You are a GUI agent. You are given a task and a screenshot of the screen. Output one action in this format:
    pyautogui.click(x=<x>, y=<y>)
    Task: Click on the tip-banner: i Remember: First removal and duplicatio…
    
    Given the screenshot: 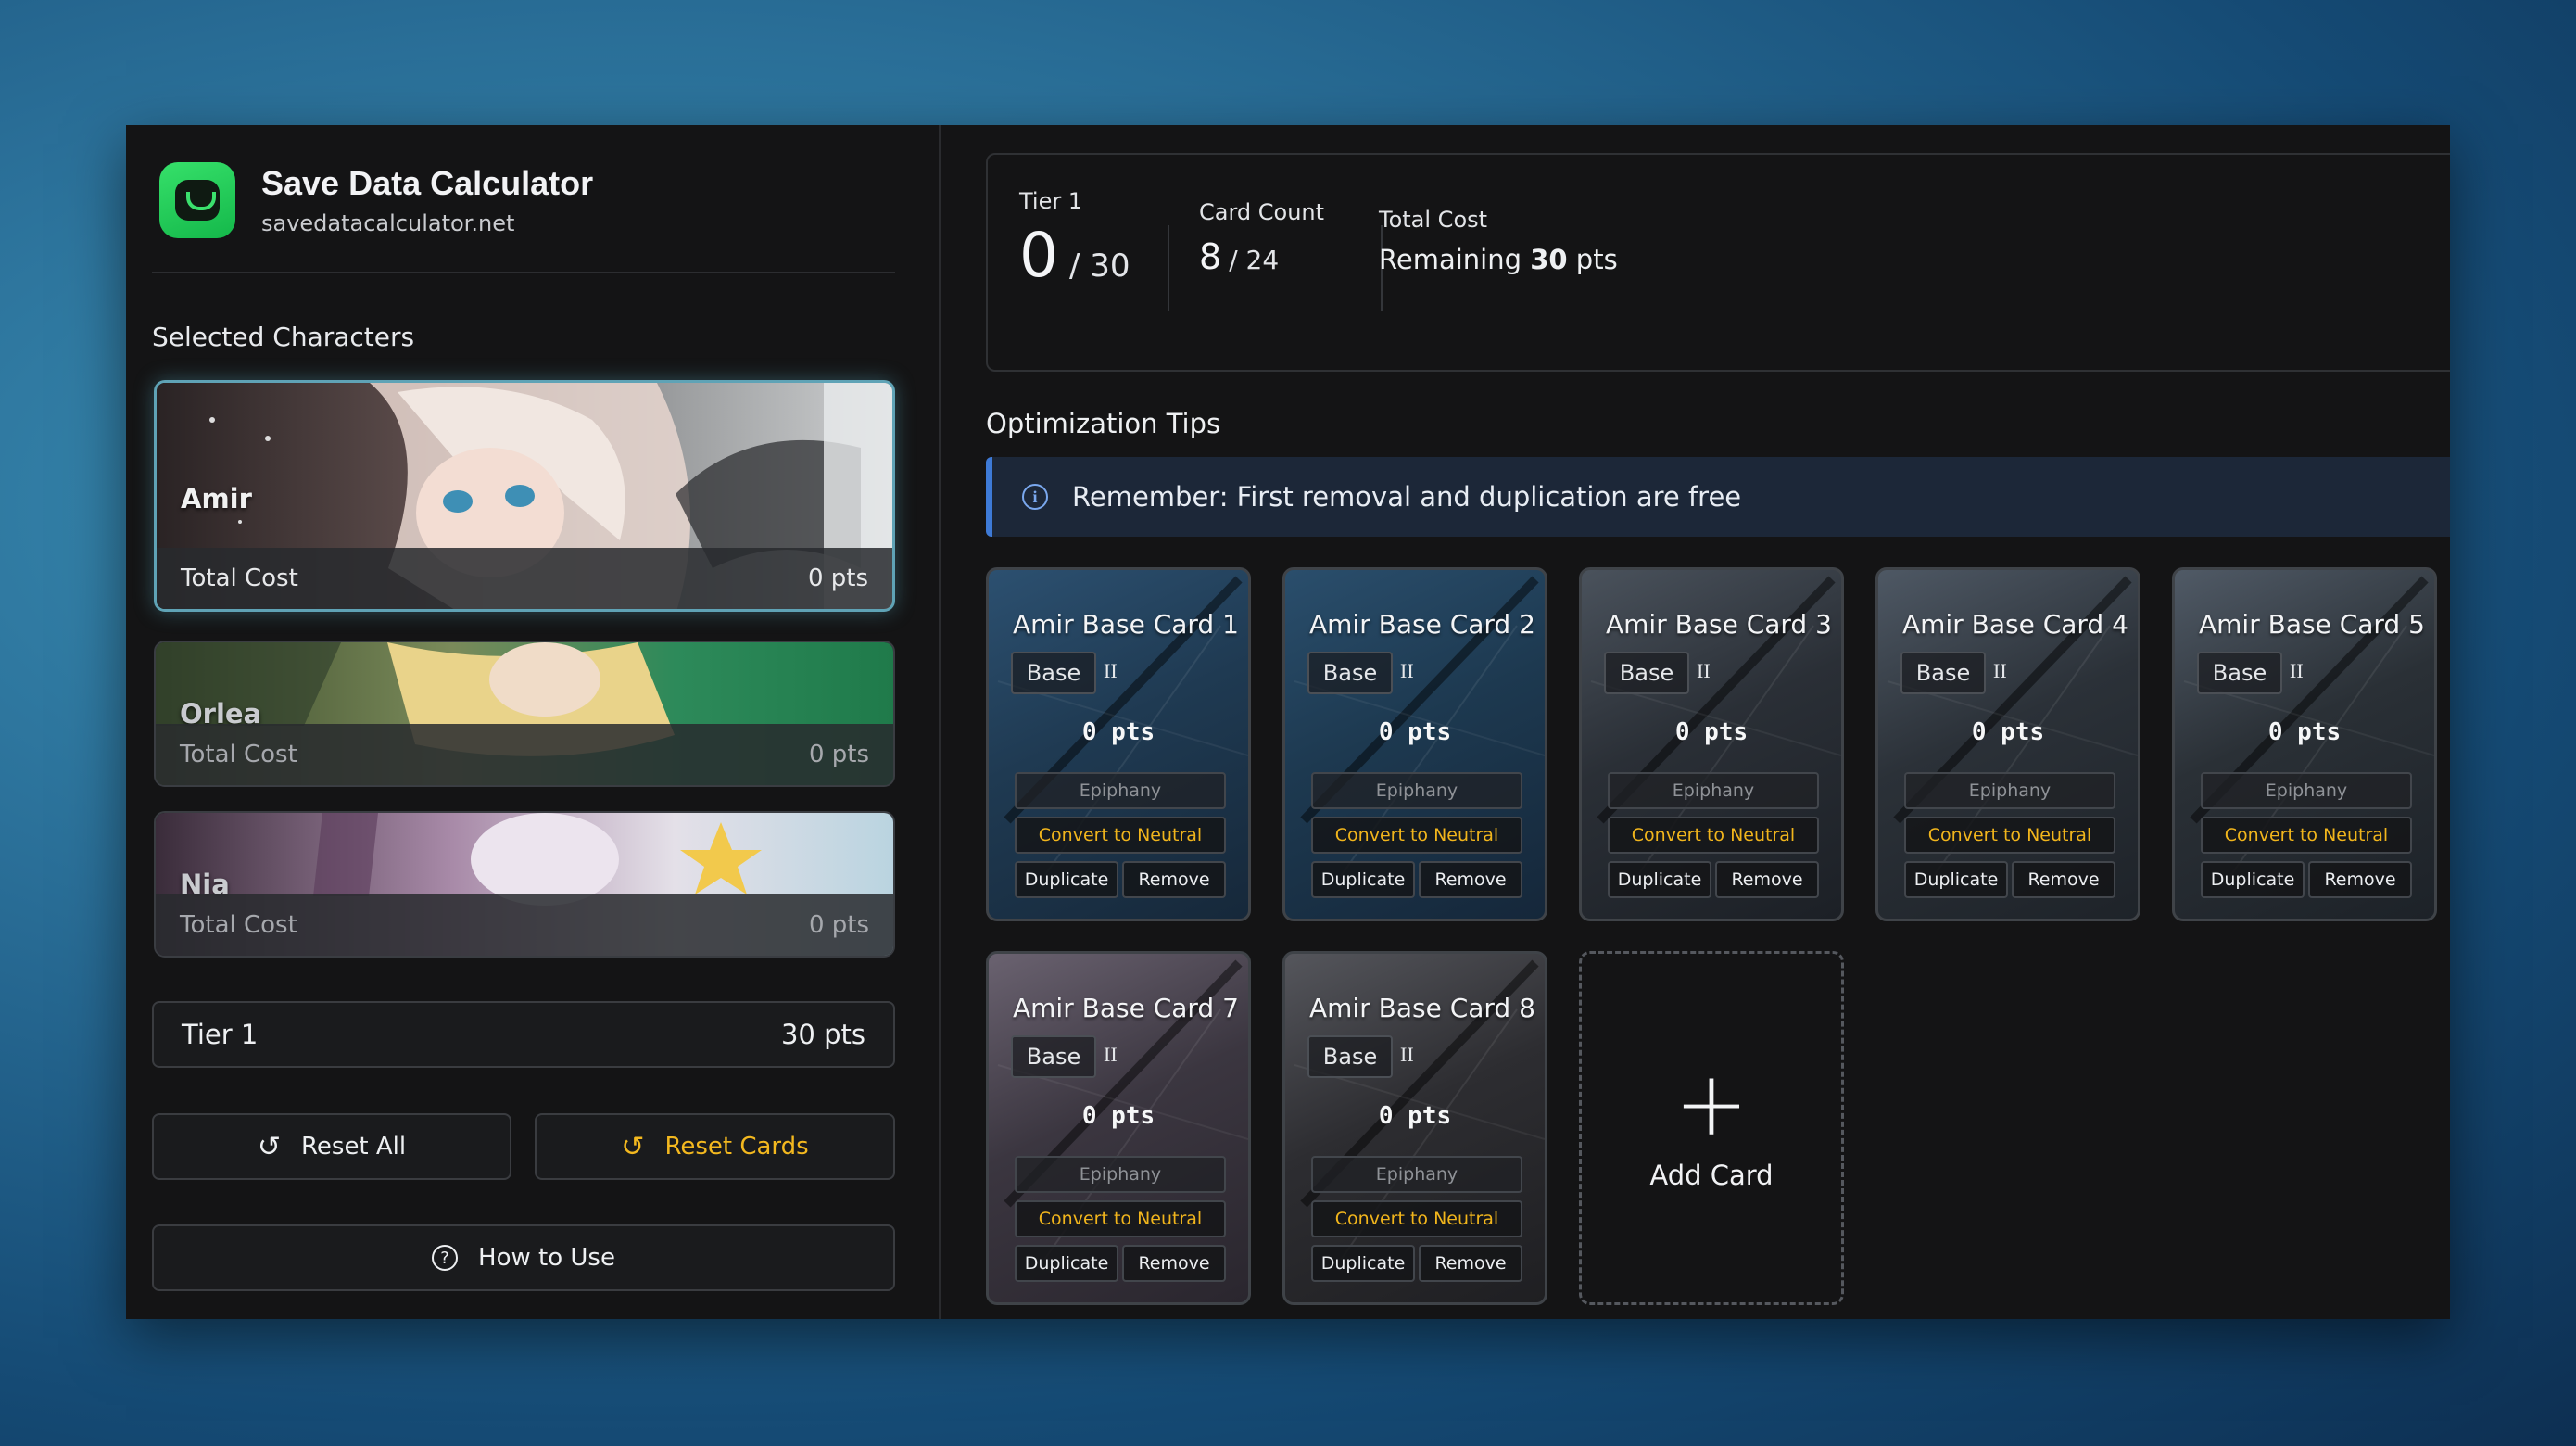 What is the action you would take?
    pyautogui.click(x=1718, y=497)
    